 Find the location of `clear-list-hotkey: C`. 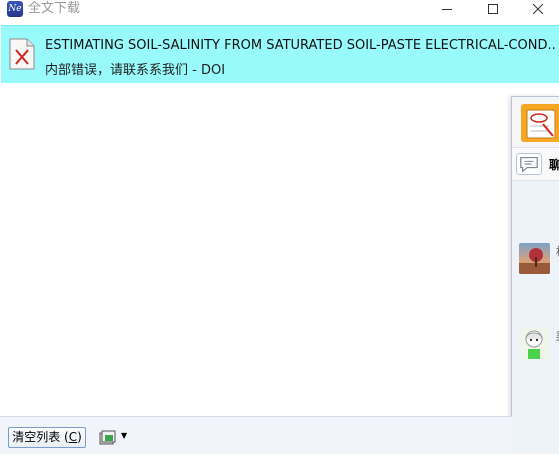

clear-list-hotkey: C is located at coordinates (73, 437).